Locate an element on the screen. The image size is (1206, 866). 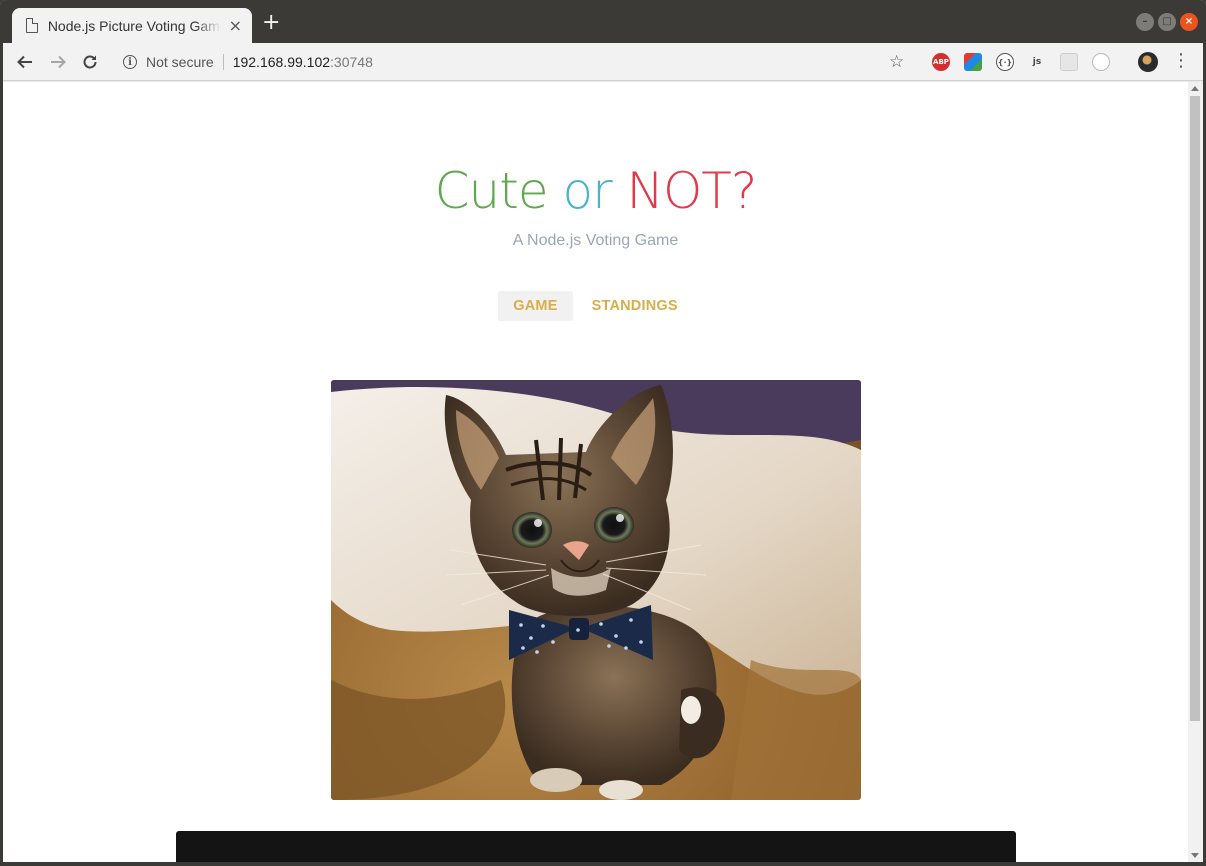
security-label: Not secure is located at coordinates (180, 62).